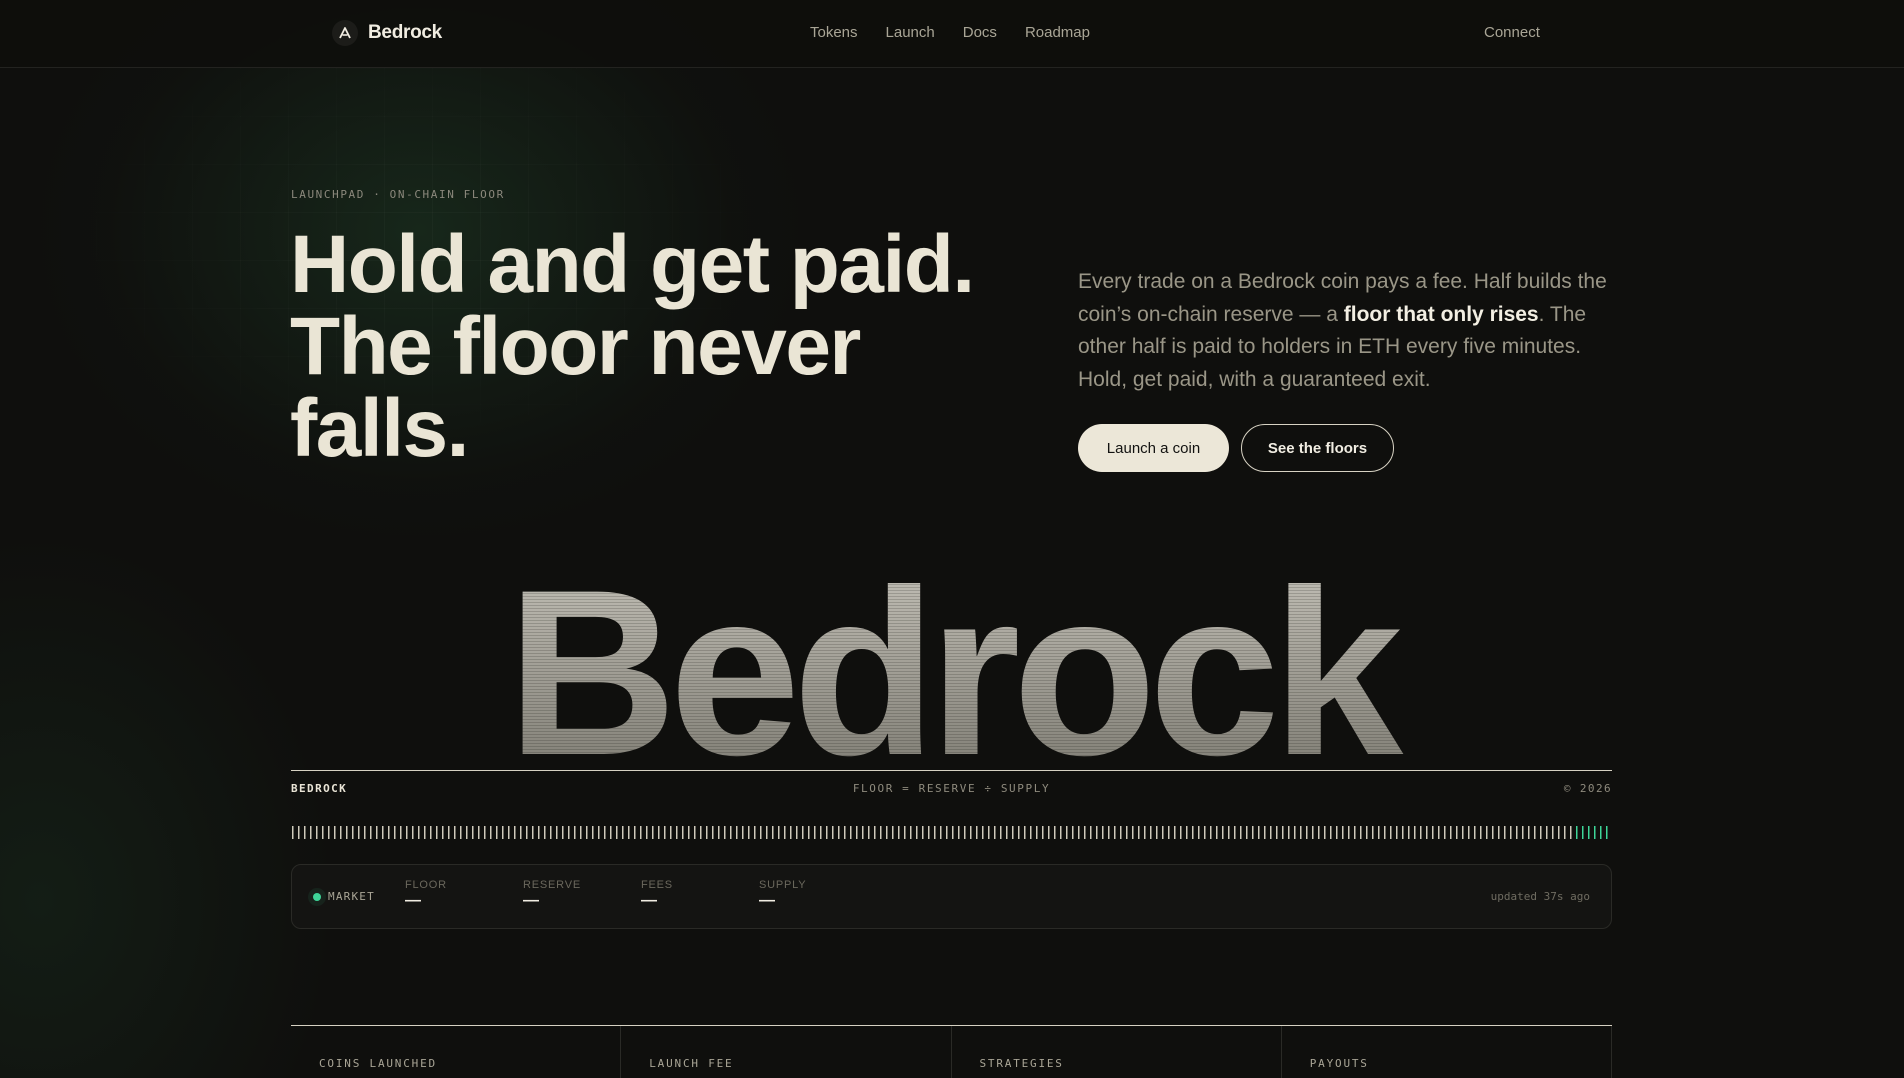 The width and height of the screenshot is (1904, 1078). What do you see at coordinates (980, 32) in the screenshot?
I see `nav-link-docs: Docs` at bounding box center [980, 32].